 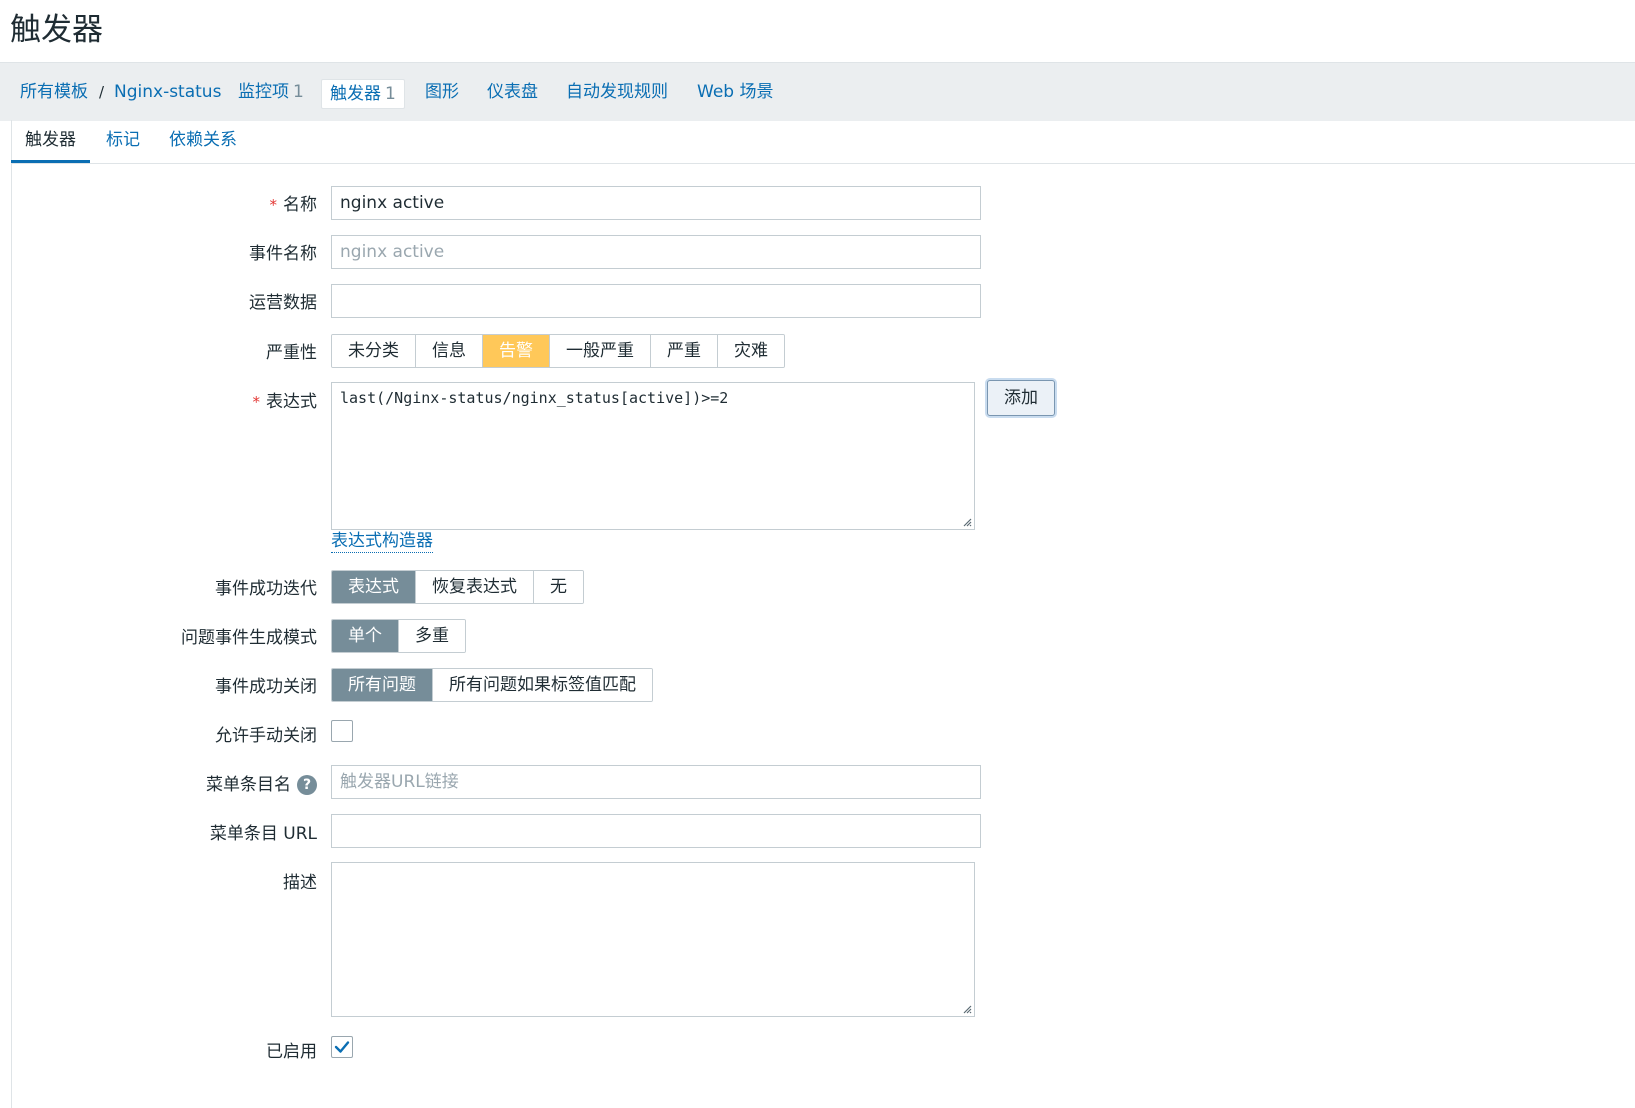 What do you see at coordinates (656, 301) in the screenshot?
I see `opdata-field` at bounding box center [656, 301].